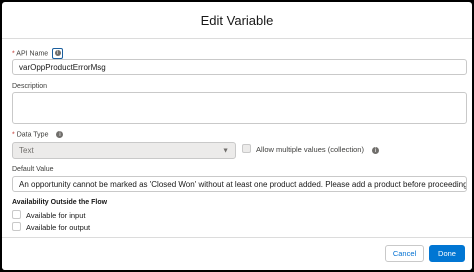  I want to click on chevron-down-icon: ▼, so click(225, 150).